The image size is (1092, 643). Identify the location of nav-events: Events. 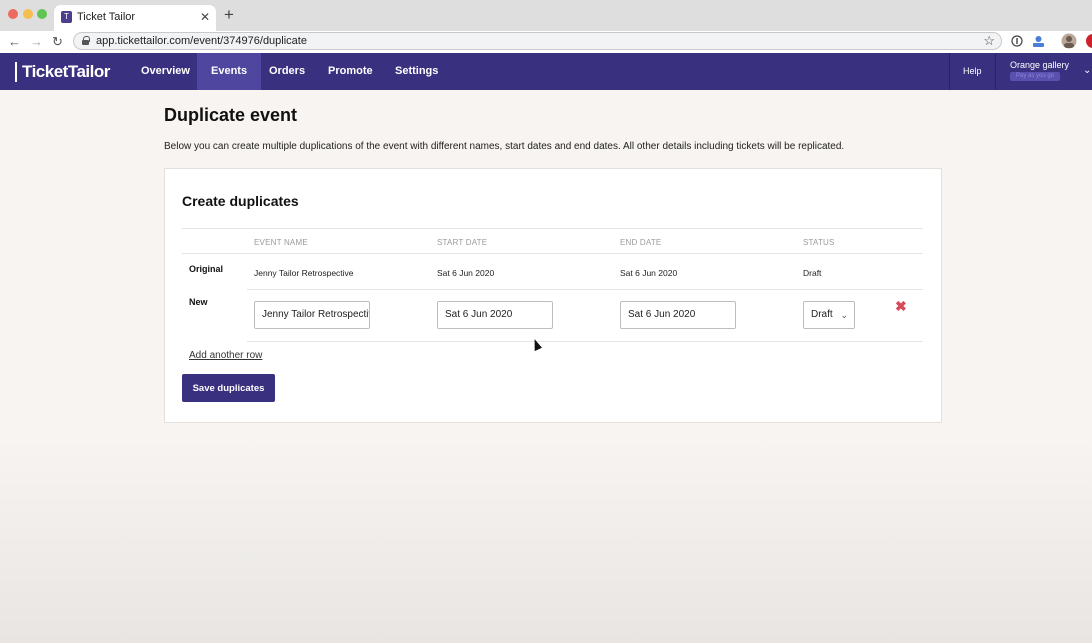
(229, 71).